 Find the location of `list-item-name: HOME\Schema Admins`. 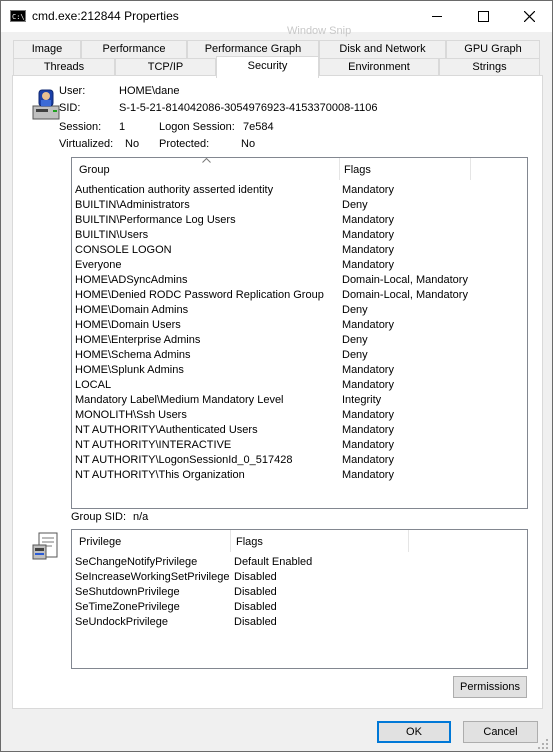

list-item-name: HOME\Schema Admins is located at coordinates (133, 355).